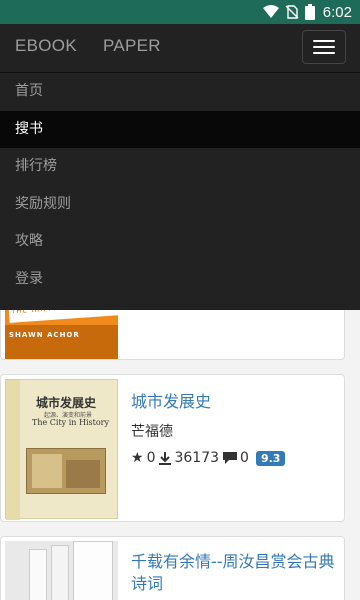 This screenshot has height=600, width=360. Describe the element at coordinates (61, 570) in the screenshot. I see `book-cover` at that location.